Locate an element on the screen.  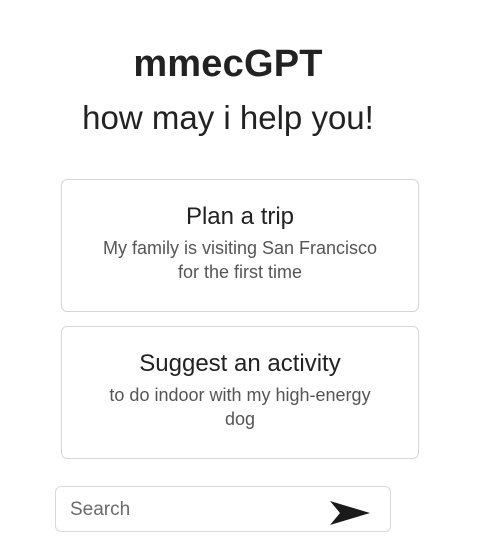
suggestion-description: to do indoor with my high-energy dog is located at coordinates (240, 407).